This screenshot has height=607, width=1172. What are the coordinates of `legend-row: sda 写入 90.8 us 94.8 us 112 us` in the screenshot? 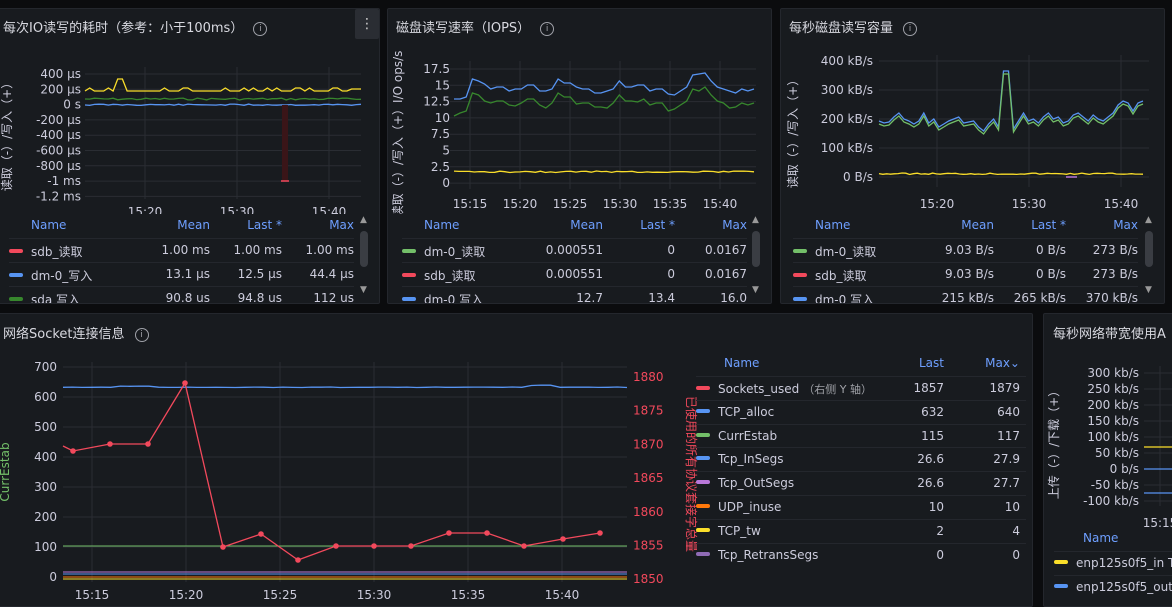 It's located at (181, 294).